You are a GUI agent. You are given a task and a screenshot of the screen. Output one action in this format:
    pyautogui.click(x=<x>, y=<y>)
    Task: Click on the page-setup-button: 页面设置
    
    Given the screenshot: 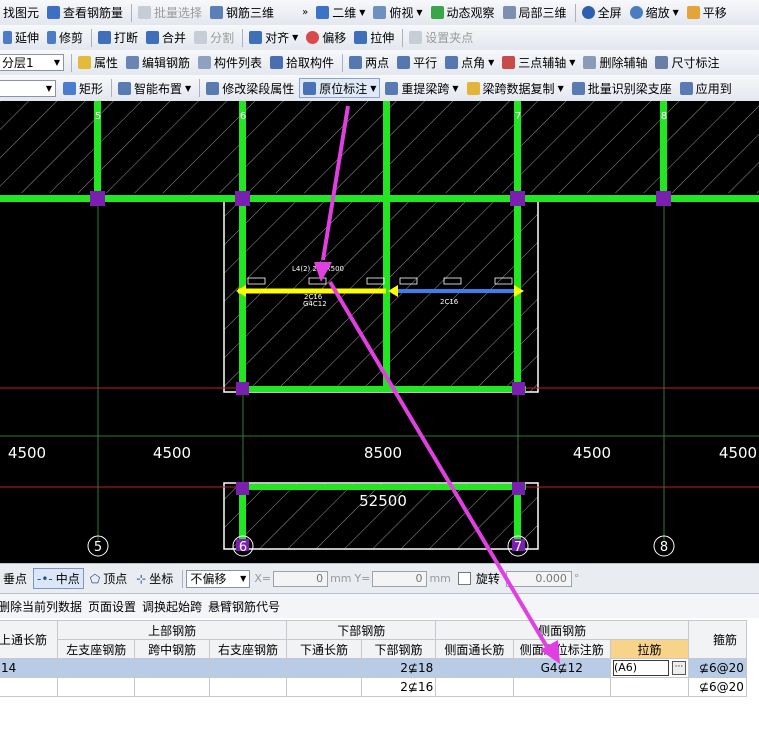 What is the action you would take?
    pyautogui.click(x=112, y=606)
    